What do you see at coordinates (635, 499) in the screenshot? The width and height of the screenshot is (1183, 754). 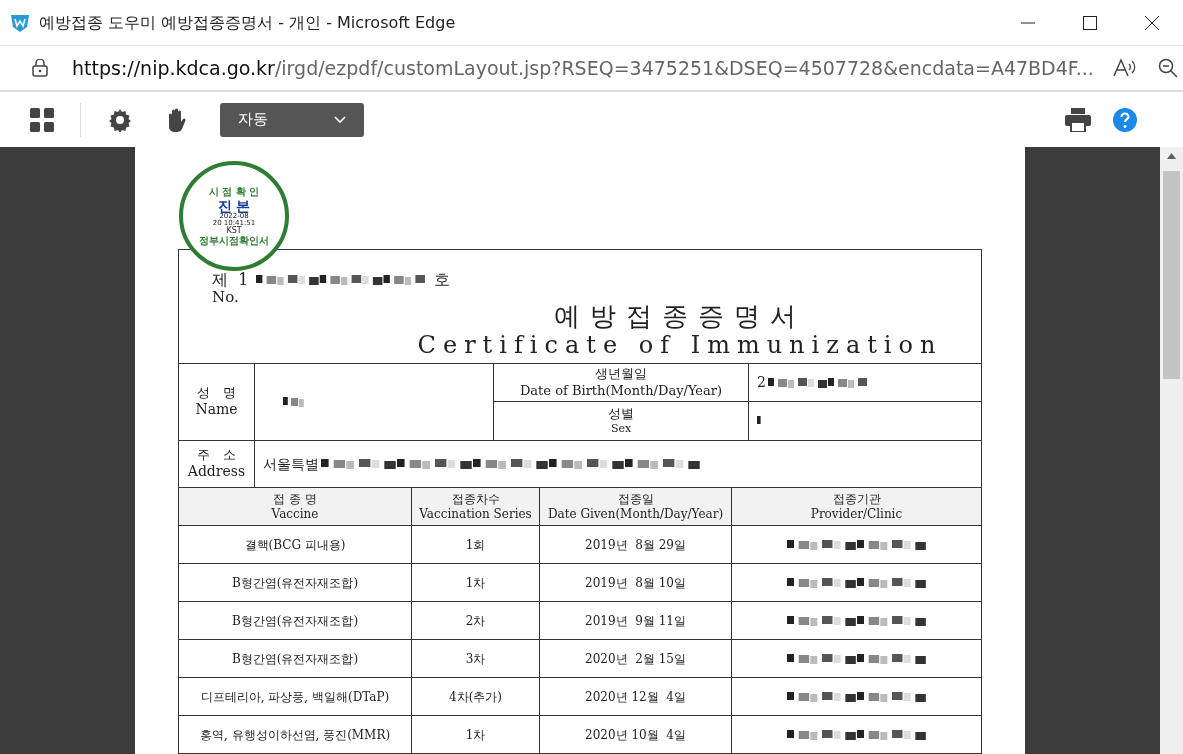 I see `column-header-ko: 접종일` at bounding box center [635, 499].